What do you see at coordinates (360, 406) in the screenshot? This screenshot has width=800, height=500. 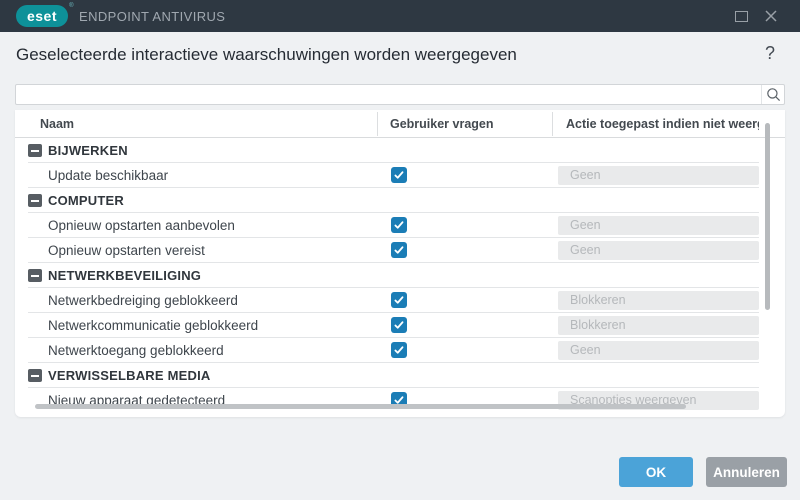 I see `horizontal-scrollbar-thumb` at bounding box center [360, 406].